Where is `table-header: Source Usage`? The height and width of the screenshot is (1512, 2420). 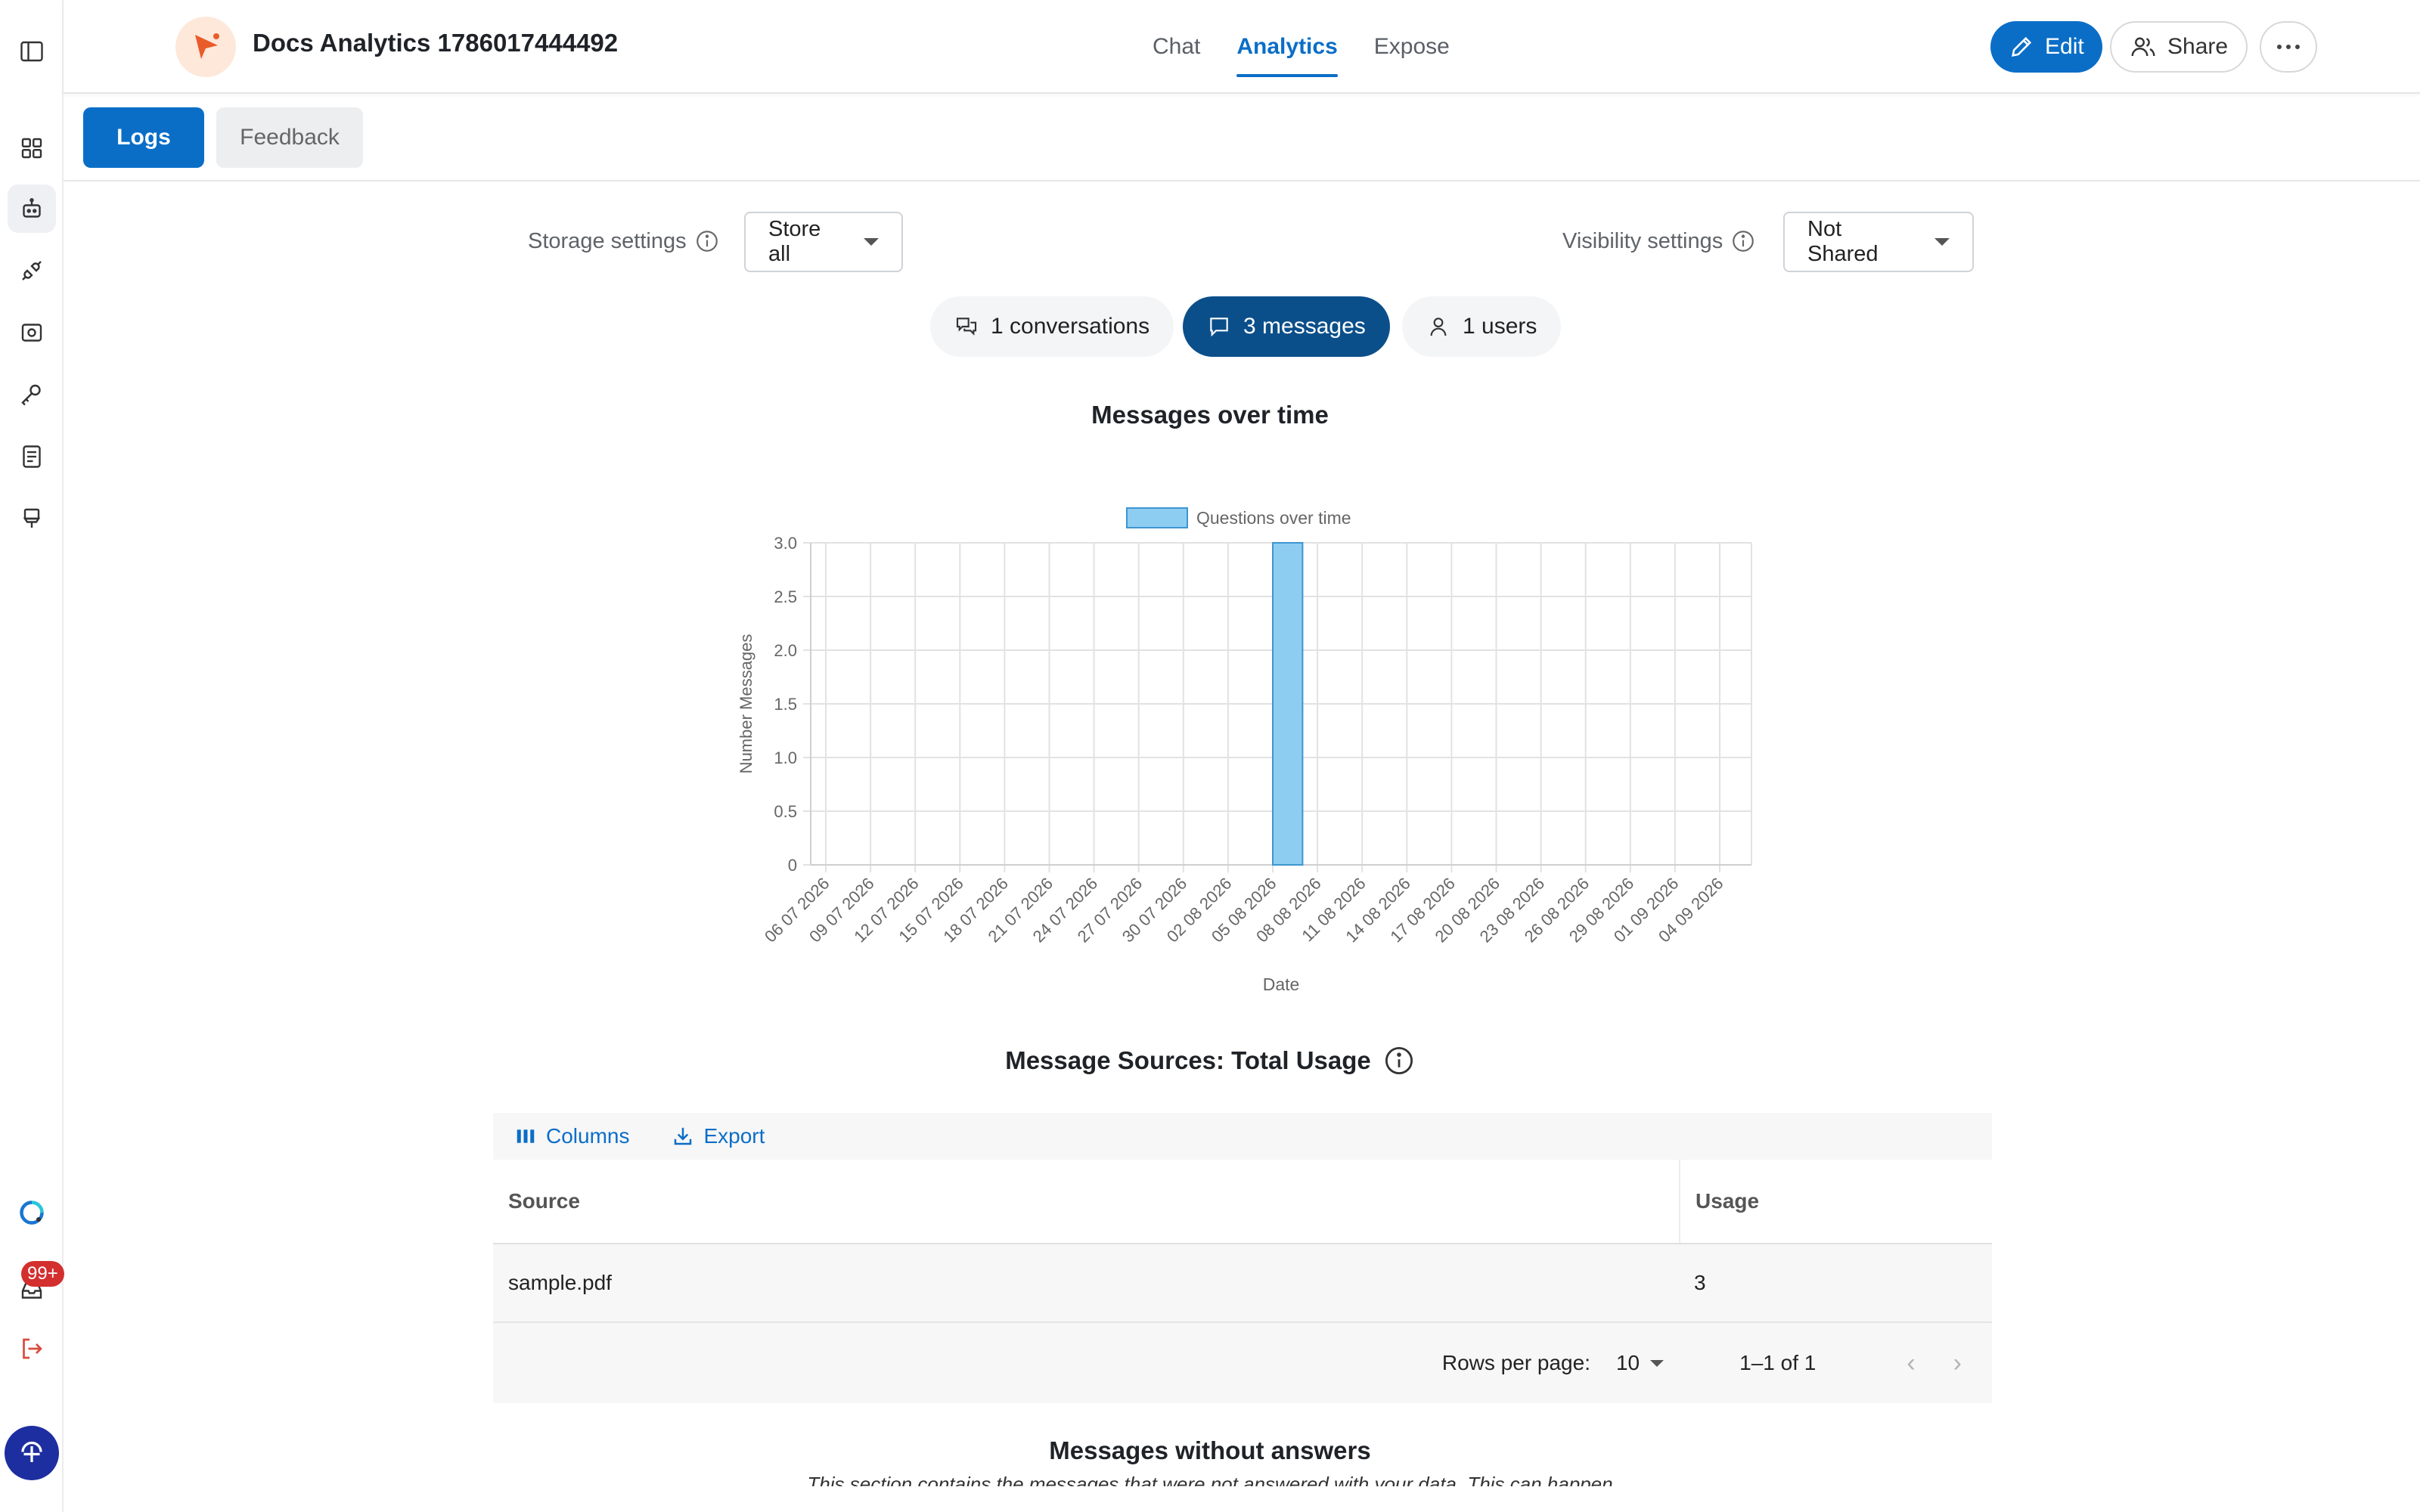
table-header: Source Usage is located at coordinates (1242, 1202).